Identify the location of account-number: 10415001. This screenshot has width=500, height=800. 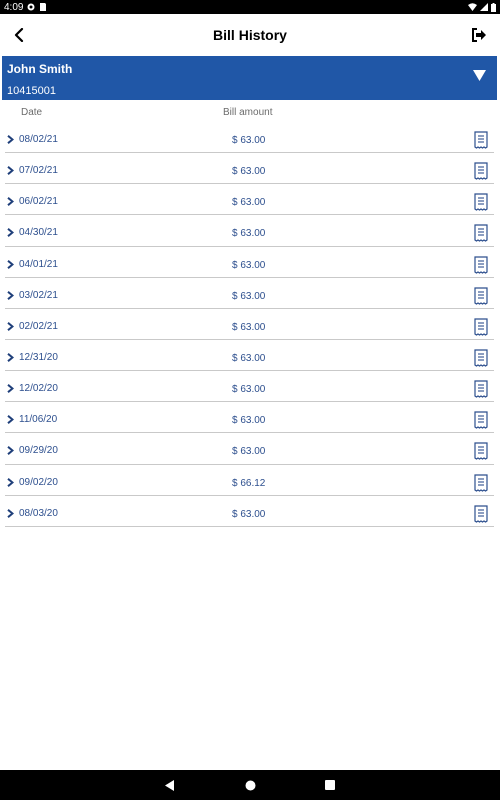
(31, 91).